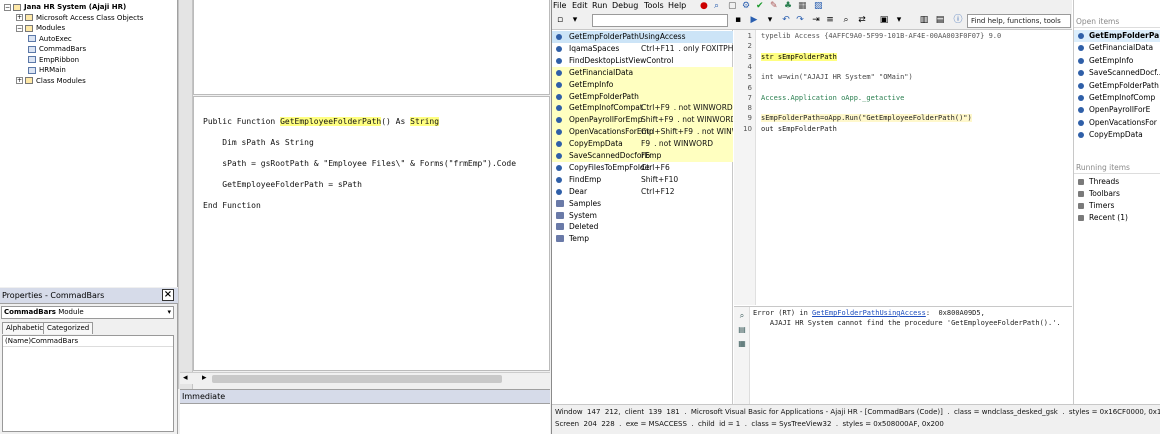 The height and width of the screenshot is (434, 1160). Describe the element at coordinates (830, 20) in the screenshot. I see `comment-icon: ≡` at that location.